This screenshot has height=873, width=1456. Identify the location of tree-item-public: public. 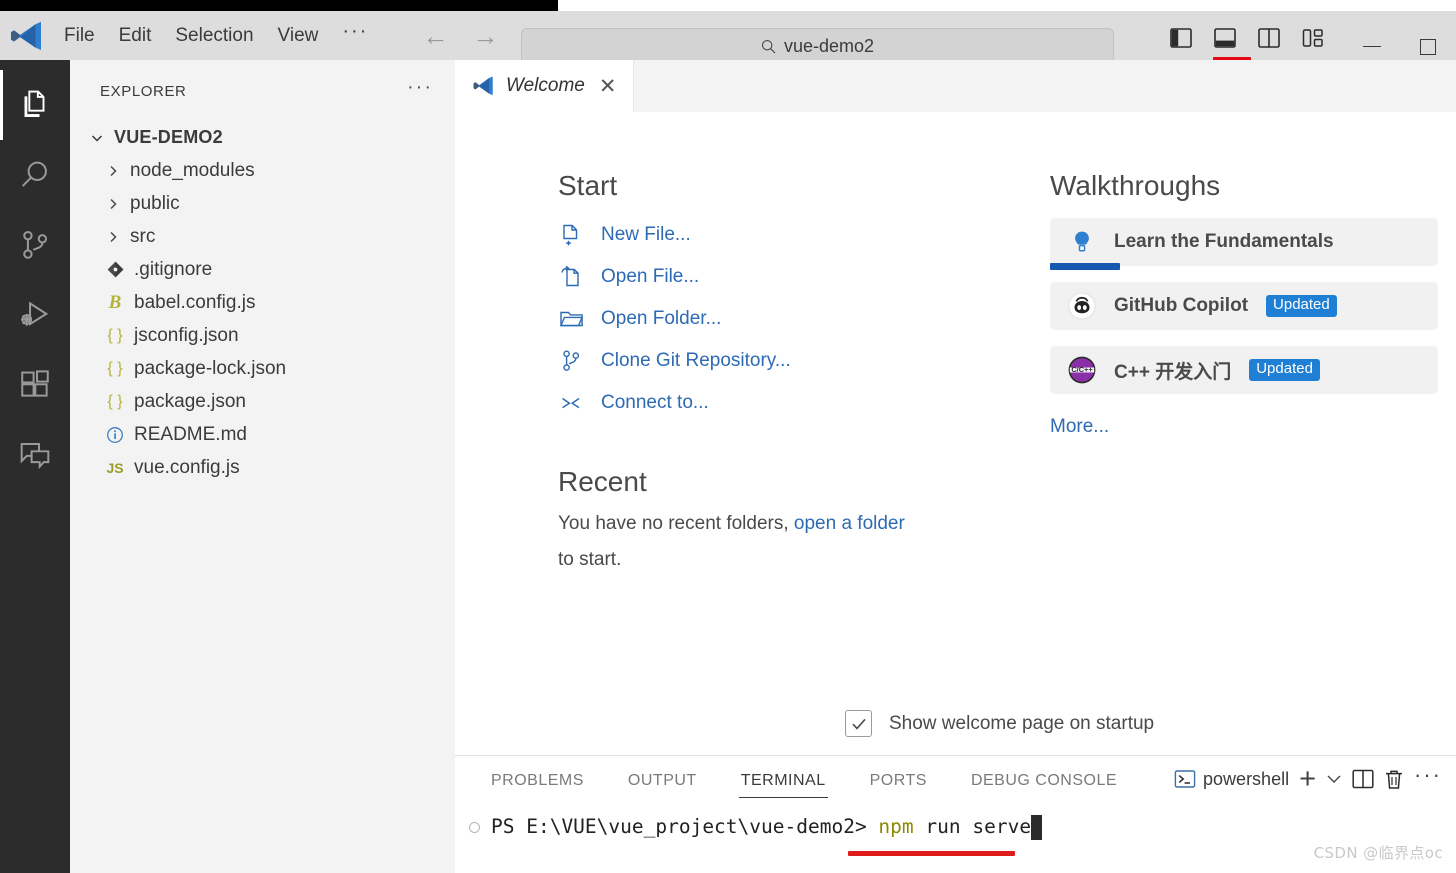
(262, 203).